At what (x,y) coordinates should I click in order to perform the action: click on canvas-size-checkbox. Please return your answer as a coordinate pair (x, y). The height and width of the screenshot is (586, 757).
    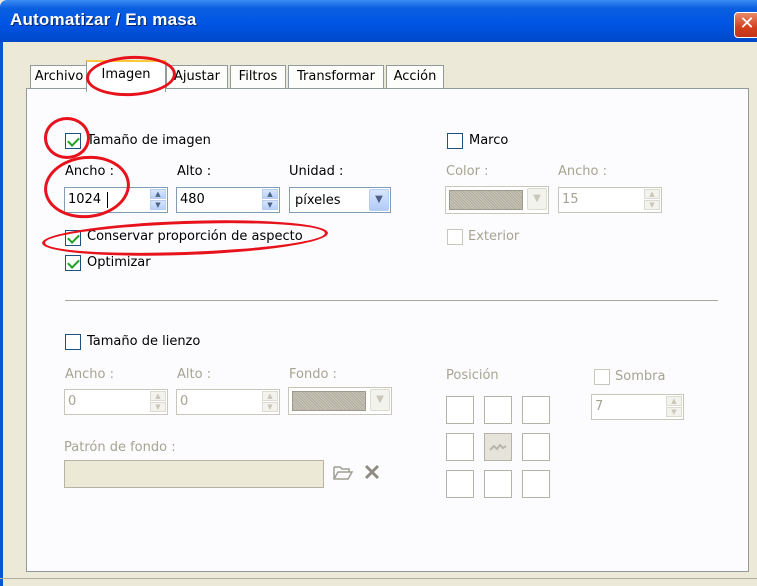
    Looking at the image, I should click on (73, 342).